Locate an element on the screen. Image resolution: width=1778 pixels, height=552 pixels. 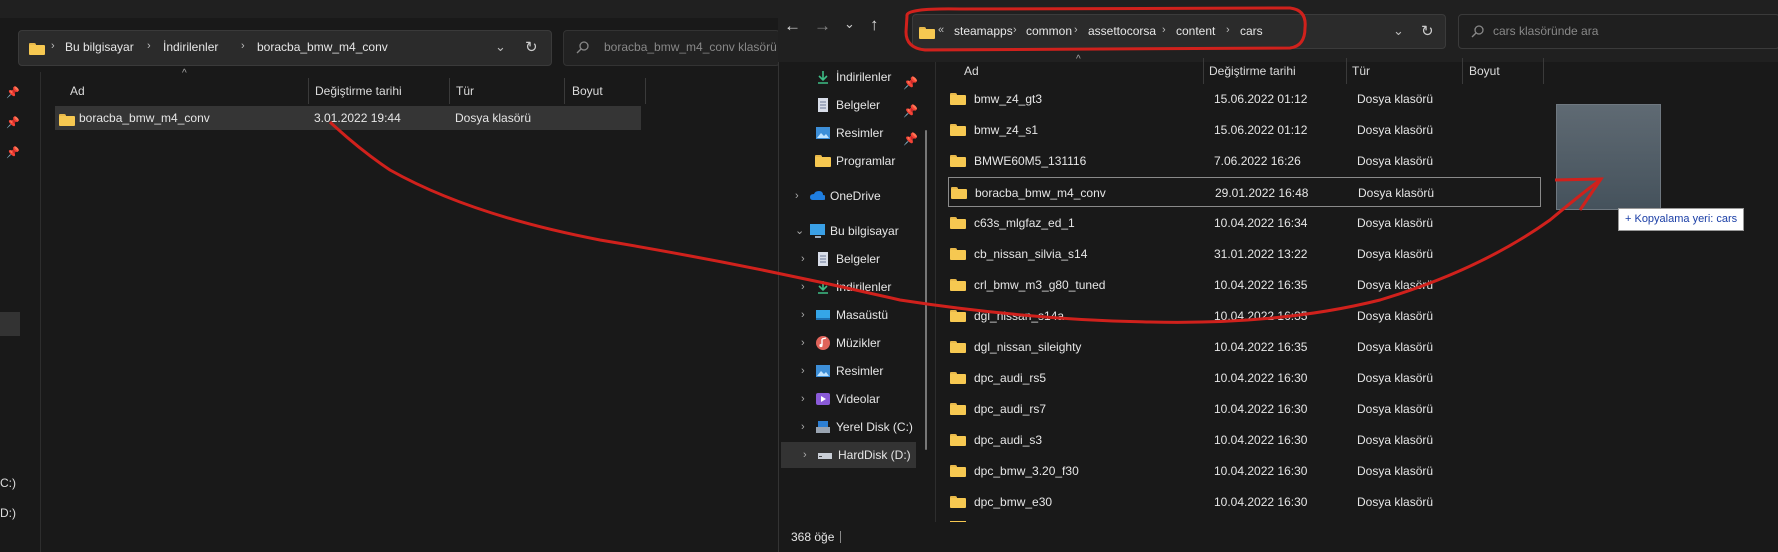
address-highlight-scribble is located at coordinates (1105, 29).